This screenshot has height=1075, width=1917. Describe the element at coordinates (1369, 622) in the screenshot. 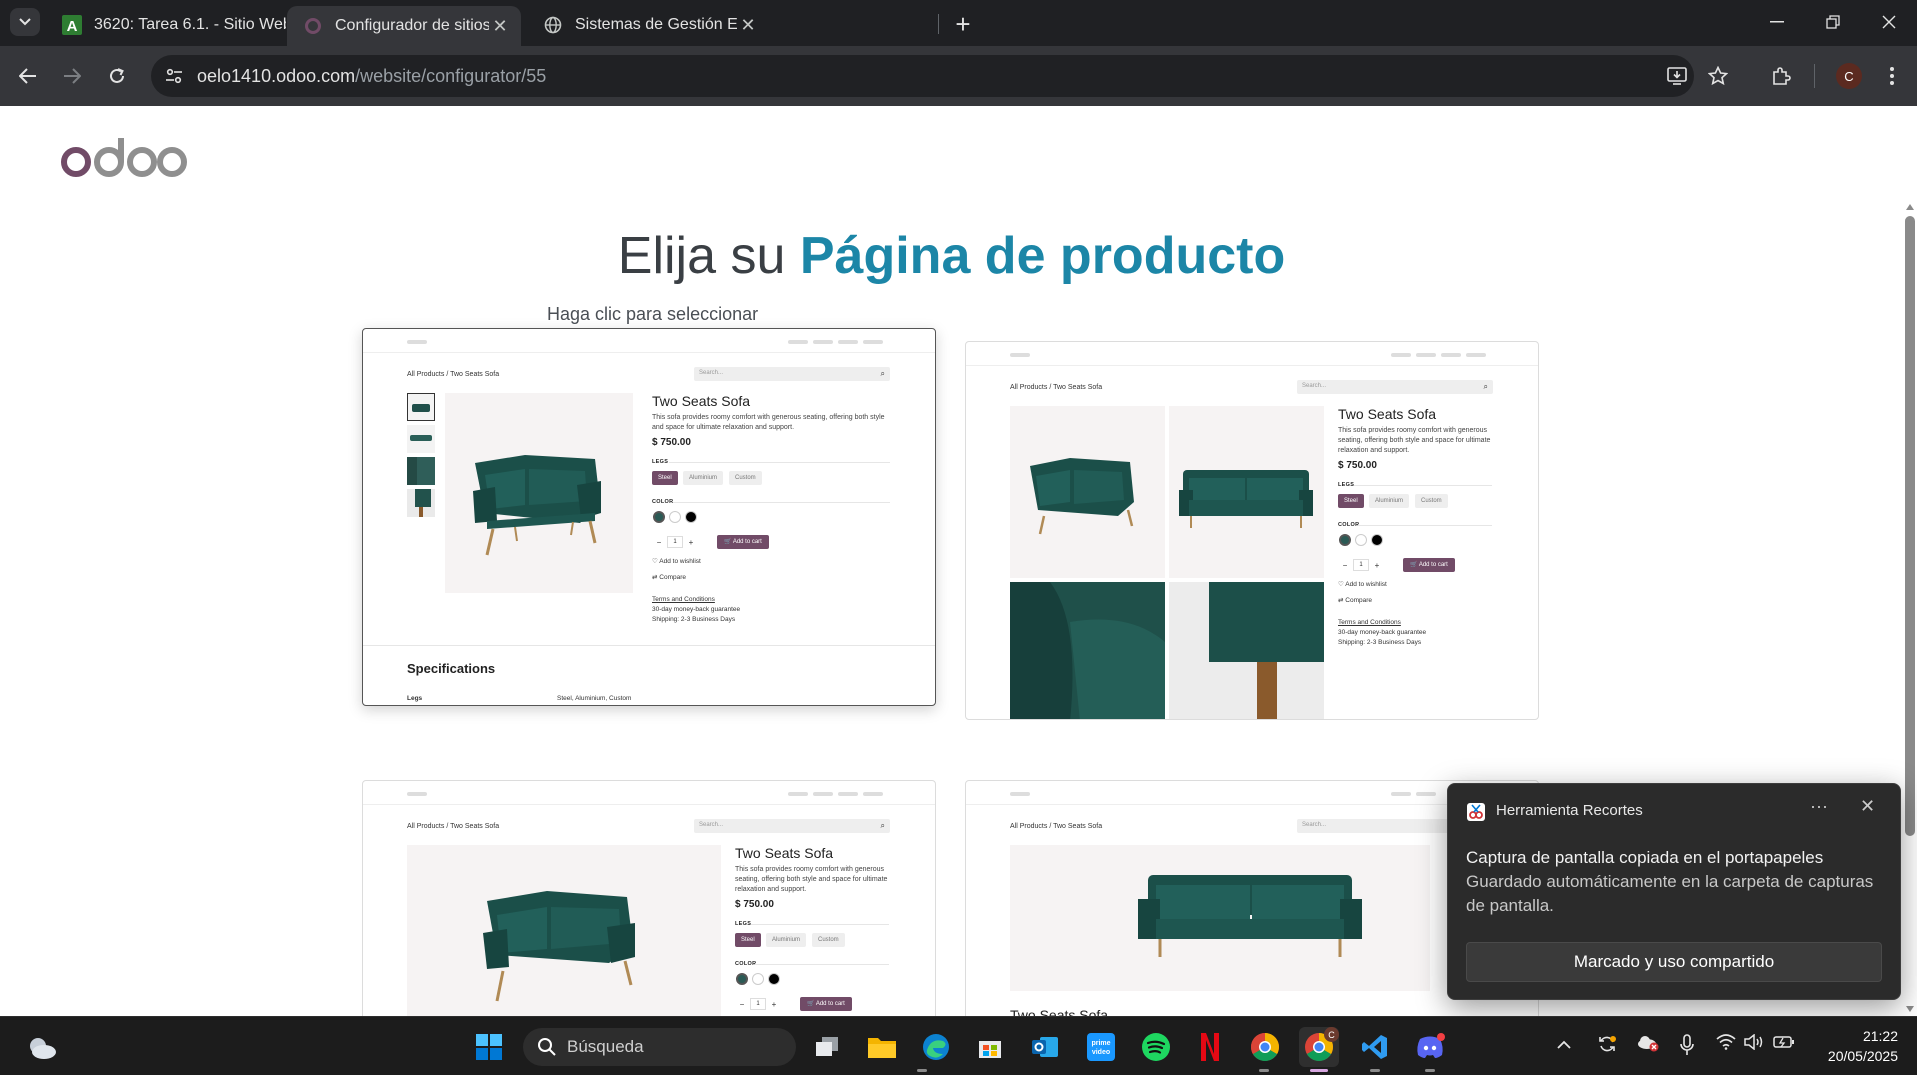

I see `terms-link: Terms and Conditions` at that location.